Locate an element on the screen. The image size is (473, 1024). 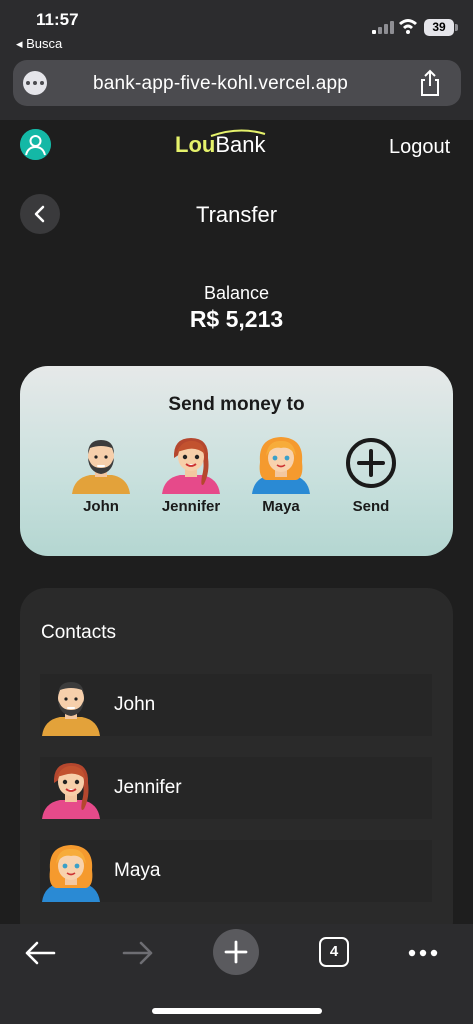
logo-arc is located at coordinates (238, 133).